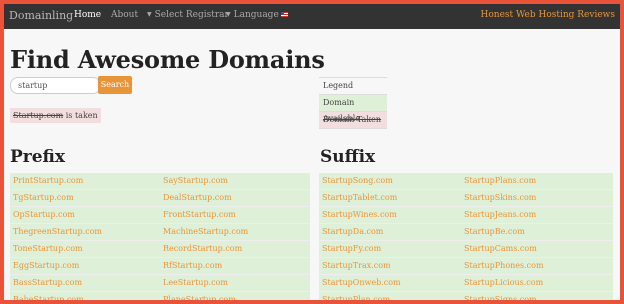  What do you see at coordinates (537, 266) in the screenshot?
I see `domain-link: StartupPhones.com` at bounding box center [537, 266].